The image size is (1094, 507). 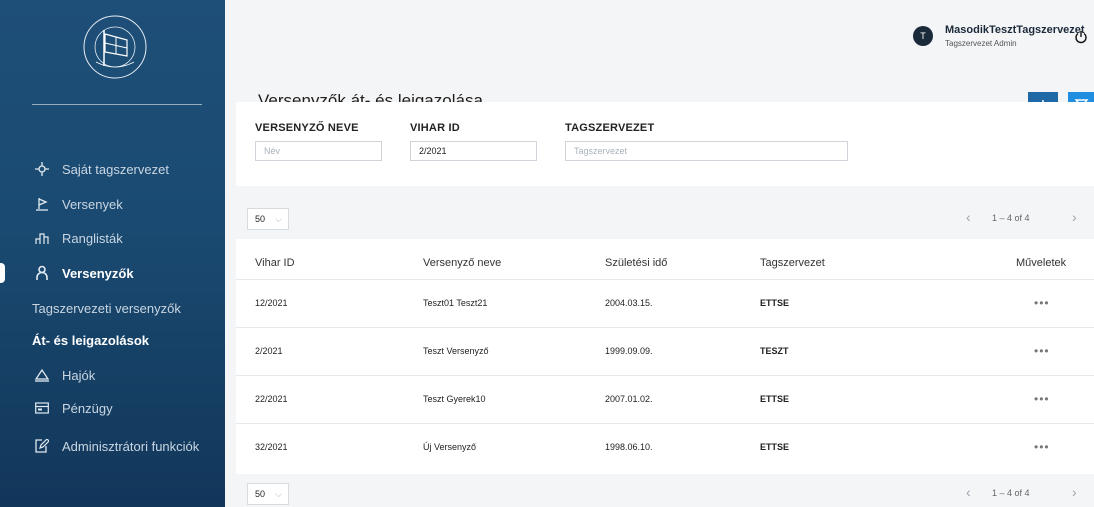 What do you see at coordinates (42, 375) in the screenshot?
I see `boat-icon` at bounding box center [42, 375].